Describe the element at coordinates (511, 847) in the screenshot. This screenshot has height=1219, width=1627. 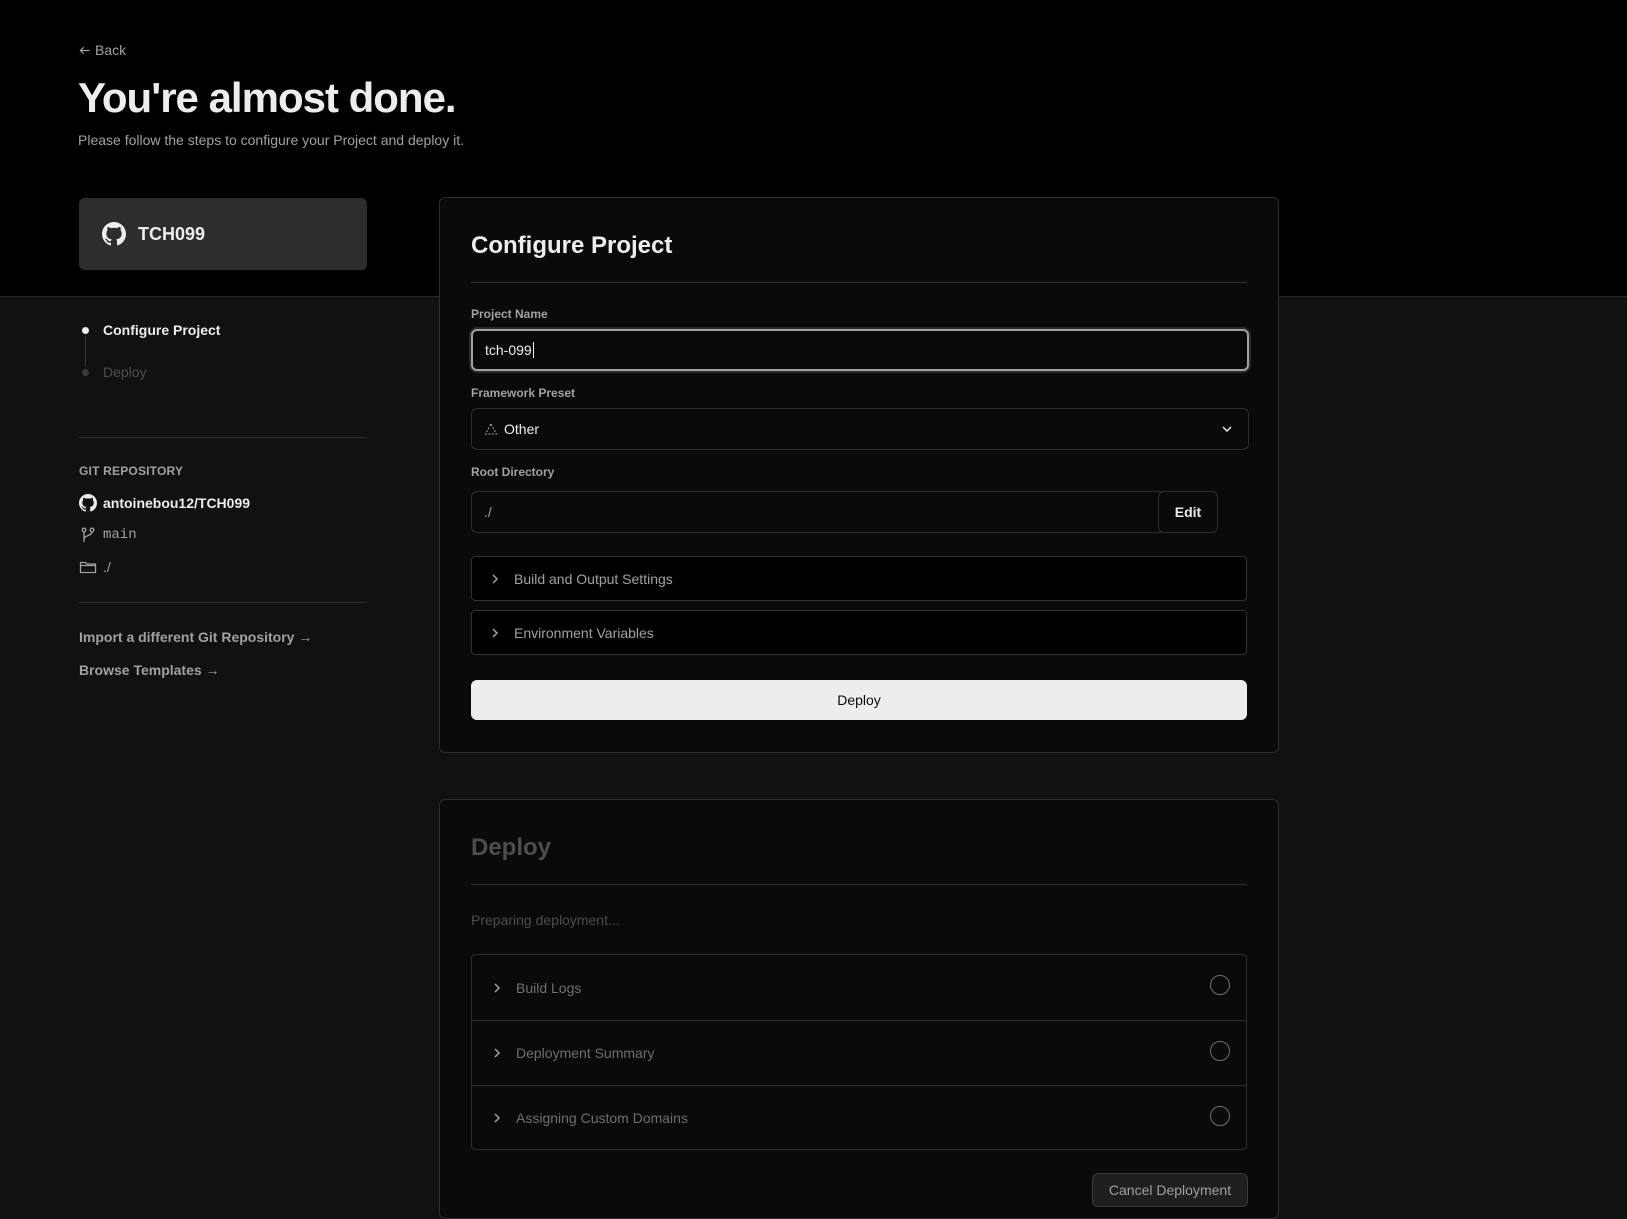
I see `deploy-title: Deploy` at that location.